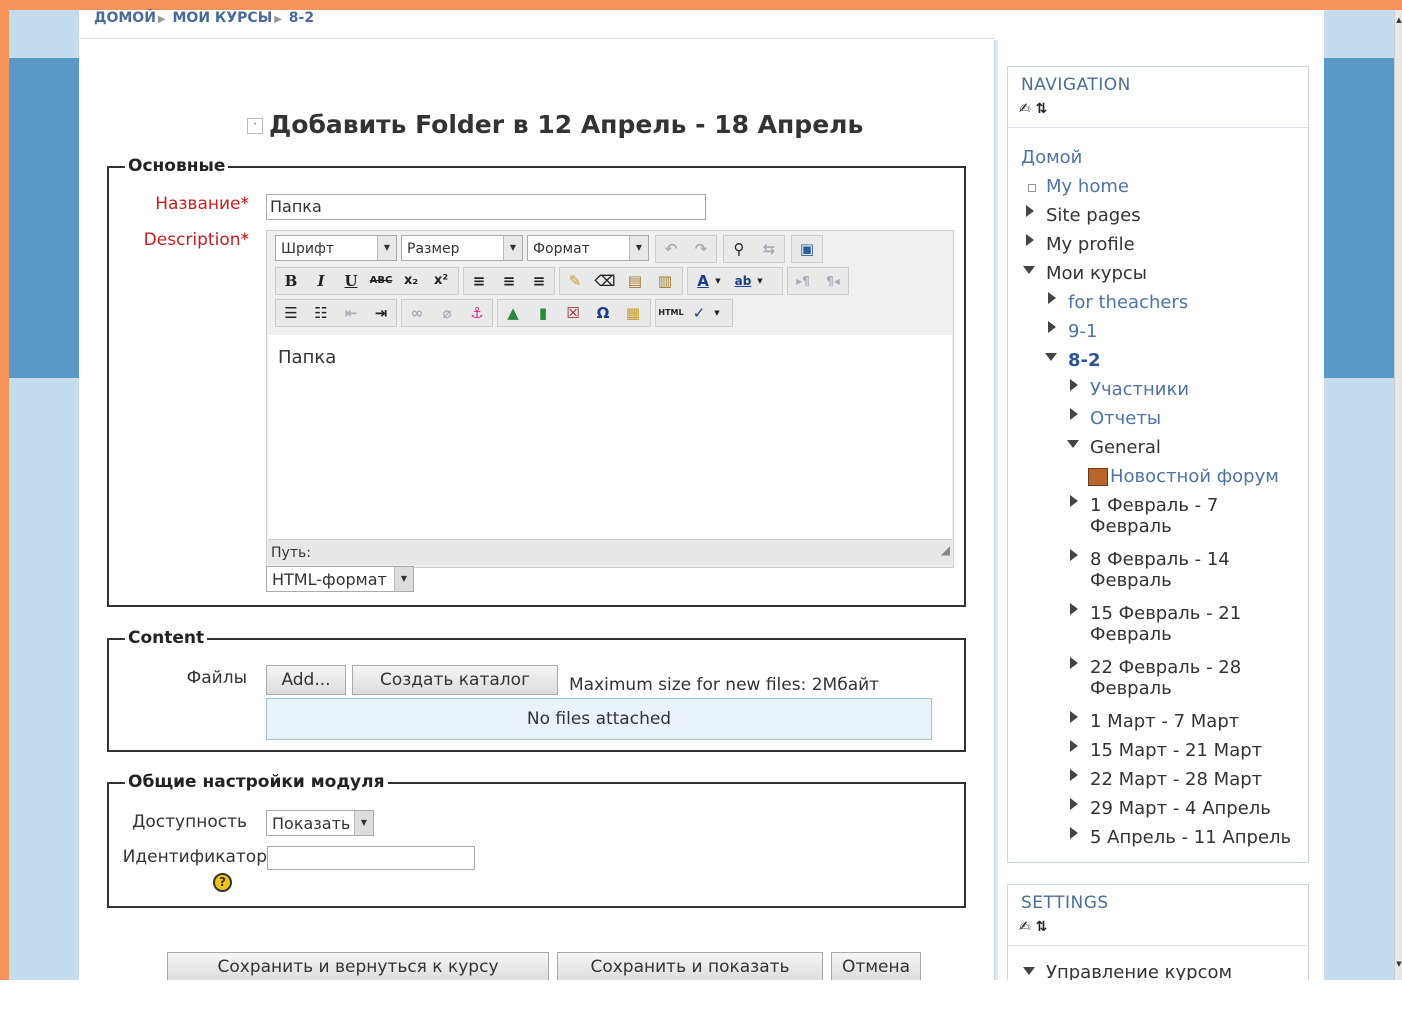  What do you see at coordinates (1096, 273) in the screenshot?
I see `nav-my-courses: Мои курсы` at bounding box center [1096, 273].